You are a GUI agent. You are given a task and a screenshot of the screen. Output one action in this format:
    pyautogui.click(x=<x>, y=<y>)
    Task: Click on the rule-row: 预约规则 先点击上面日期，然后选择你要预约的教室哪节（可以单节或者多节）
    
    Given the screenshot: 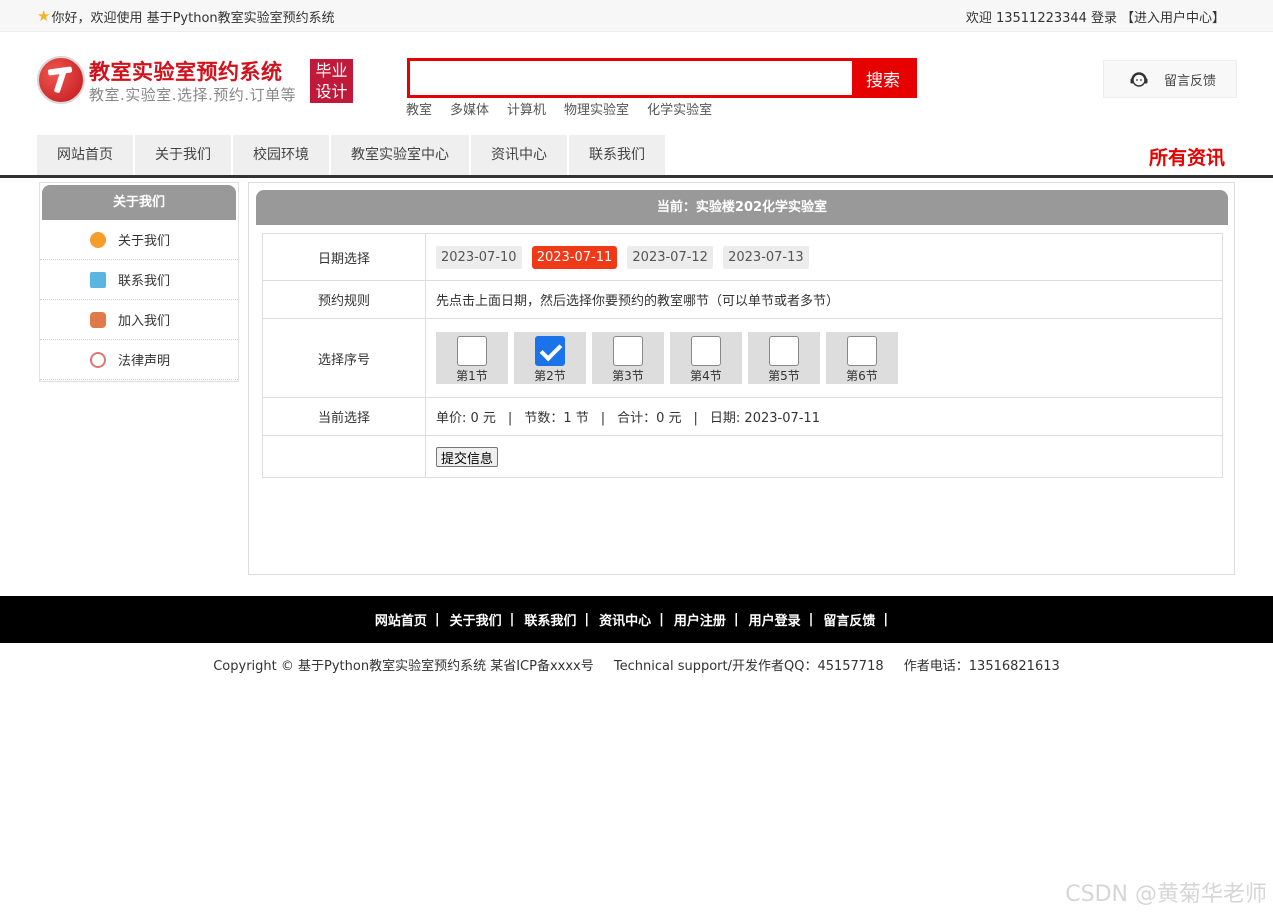 What is the action you would take?
    pyautogui.click(x=742, y=299)
    